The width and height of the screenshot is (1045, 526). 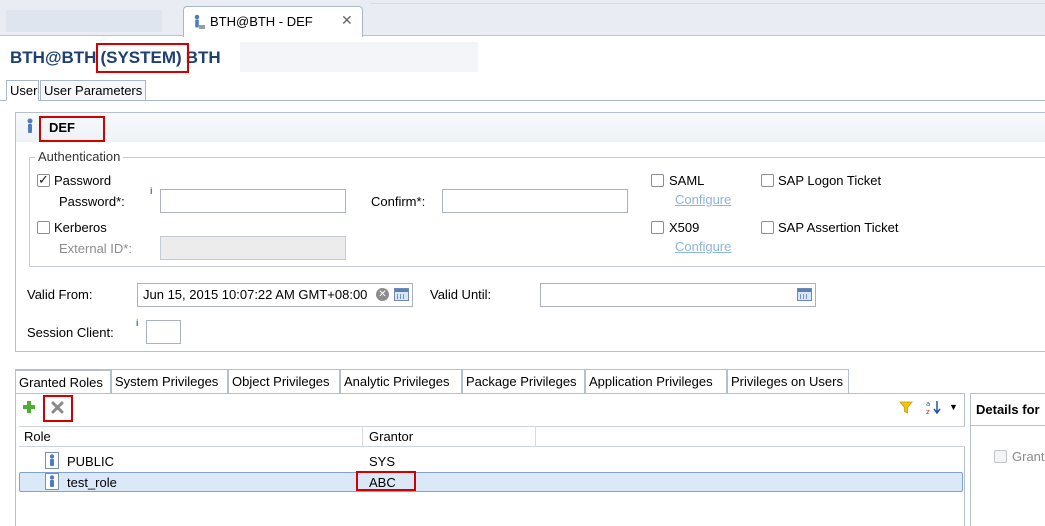 What do you see at coordinates (382, 294) in the screenshot?
I see `clear-icon: ✕` at bounding box center [382, 294].